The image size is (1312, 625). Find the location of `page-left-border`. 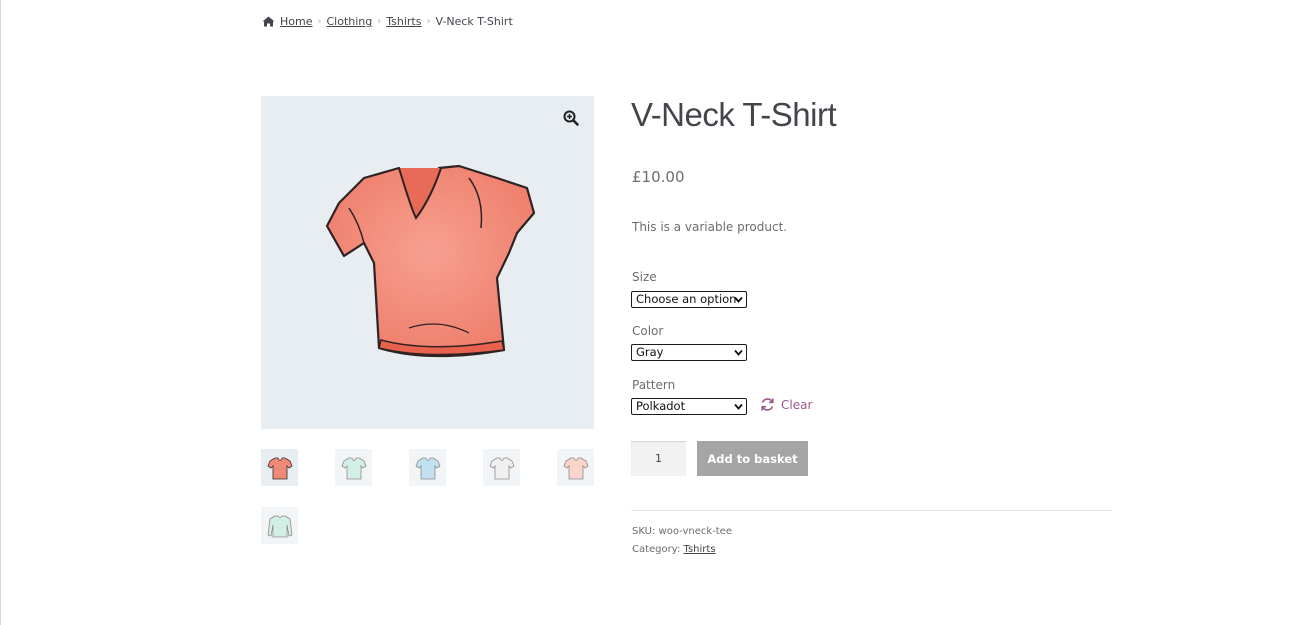

page-left-border is located at coordinates (0, 312).